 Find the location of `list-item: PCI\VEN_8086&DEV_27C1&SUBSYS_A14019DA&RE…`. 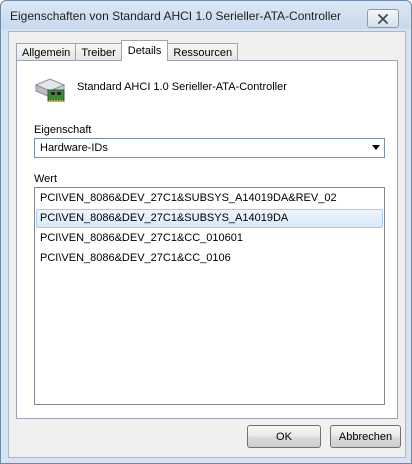

list-item: PCI\VEN_8086&DEV_27C1&SUBSYS_A14019DA&RE… is located at coordinates (209, 198).